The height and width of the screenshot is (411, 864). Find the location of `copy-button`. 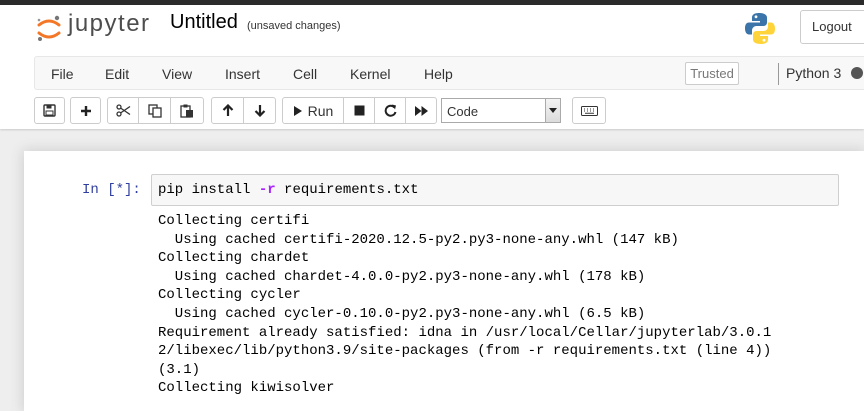

copy-button is located at coordinates (154, 110).